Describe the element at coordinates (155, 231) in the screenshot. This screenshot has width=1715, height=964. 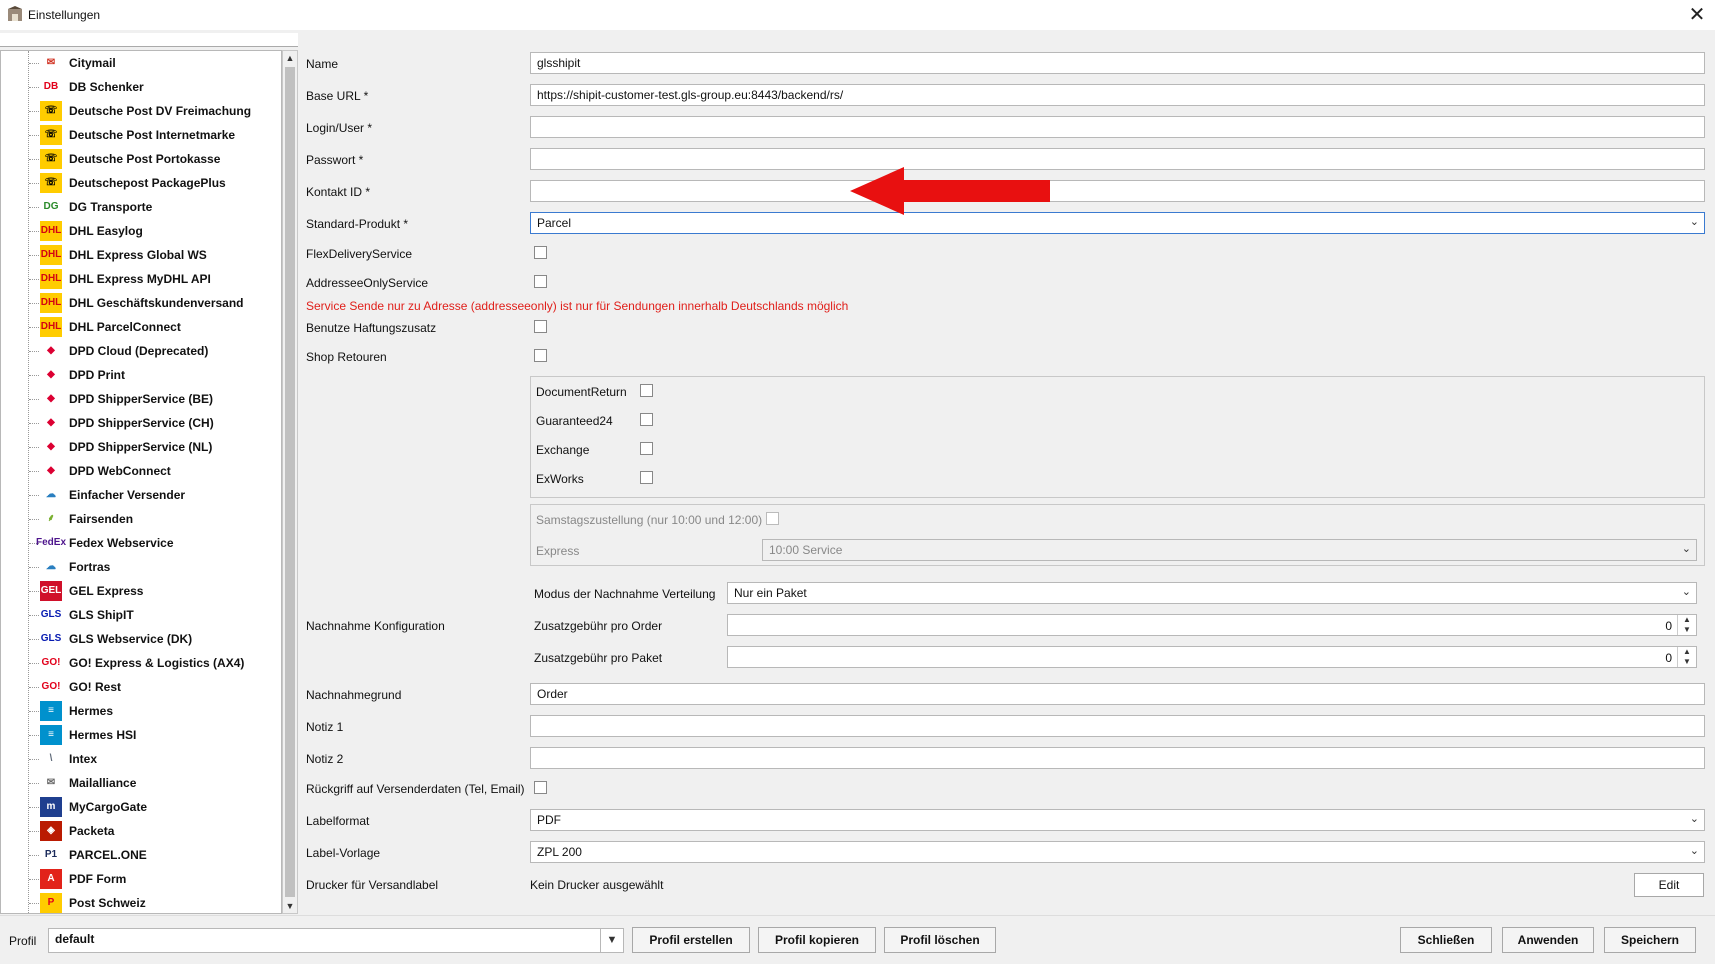
I see `carrier-tree-item: DHL DHL Easylog` at that location.